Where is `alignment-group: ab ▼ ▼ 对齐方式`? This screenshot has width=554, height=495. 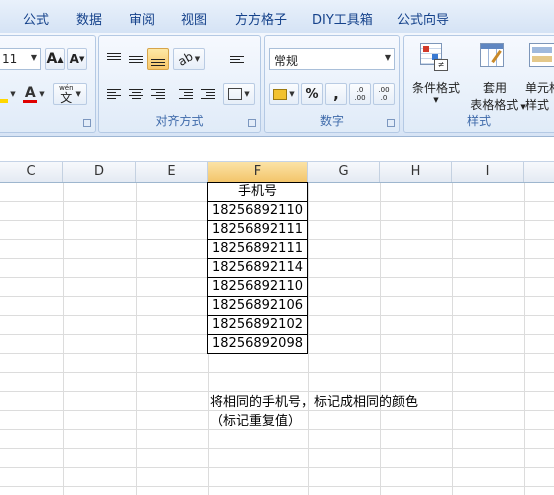
alignment-group: ab ▼ ▼ 对齐方式 is located at coordinates (179, 84).